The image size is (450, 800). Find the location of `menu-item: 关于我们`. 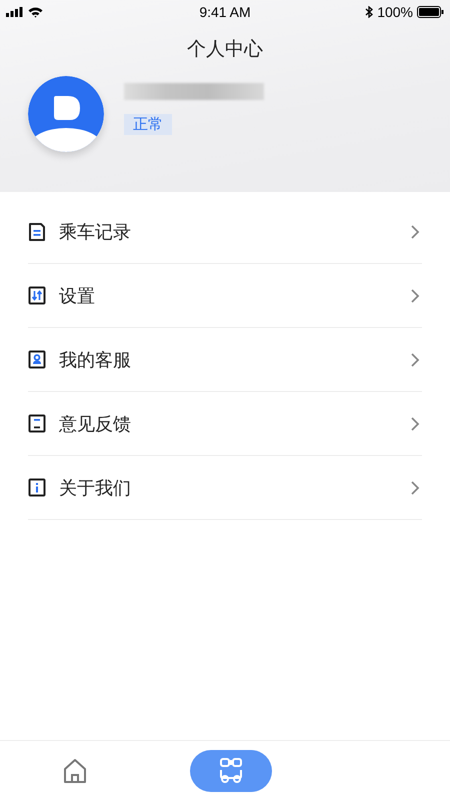

menu-item: 关于我们 is located at coordinates (225, 488).